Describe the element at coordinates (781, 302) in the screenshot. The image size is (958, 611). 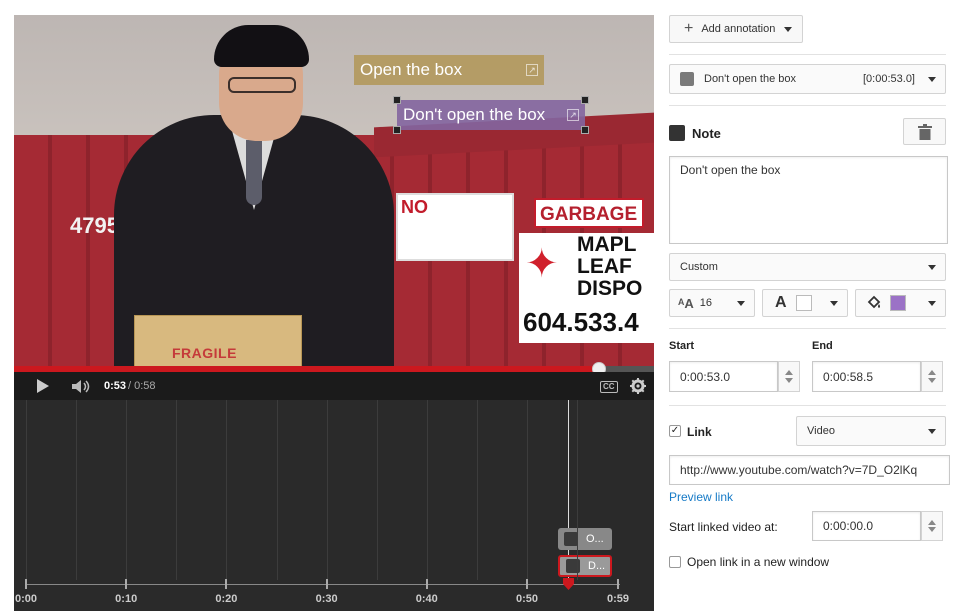
I see `text-color-icon: A` at that location.